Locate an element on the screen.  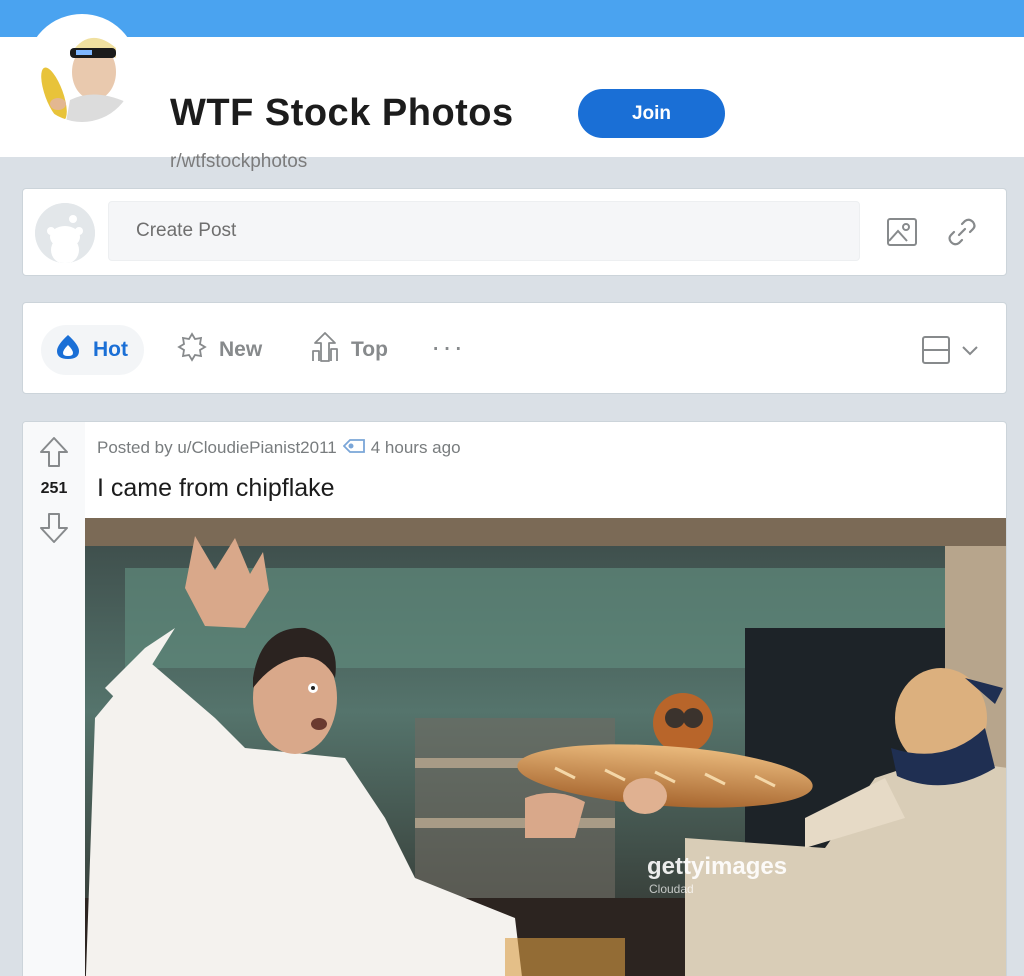
flame-icon is located at coordinates (68, 350).